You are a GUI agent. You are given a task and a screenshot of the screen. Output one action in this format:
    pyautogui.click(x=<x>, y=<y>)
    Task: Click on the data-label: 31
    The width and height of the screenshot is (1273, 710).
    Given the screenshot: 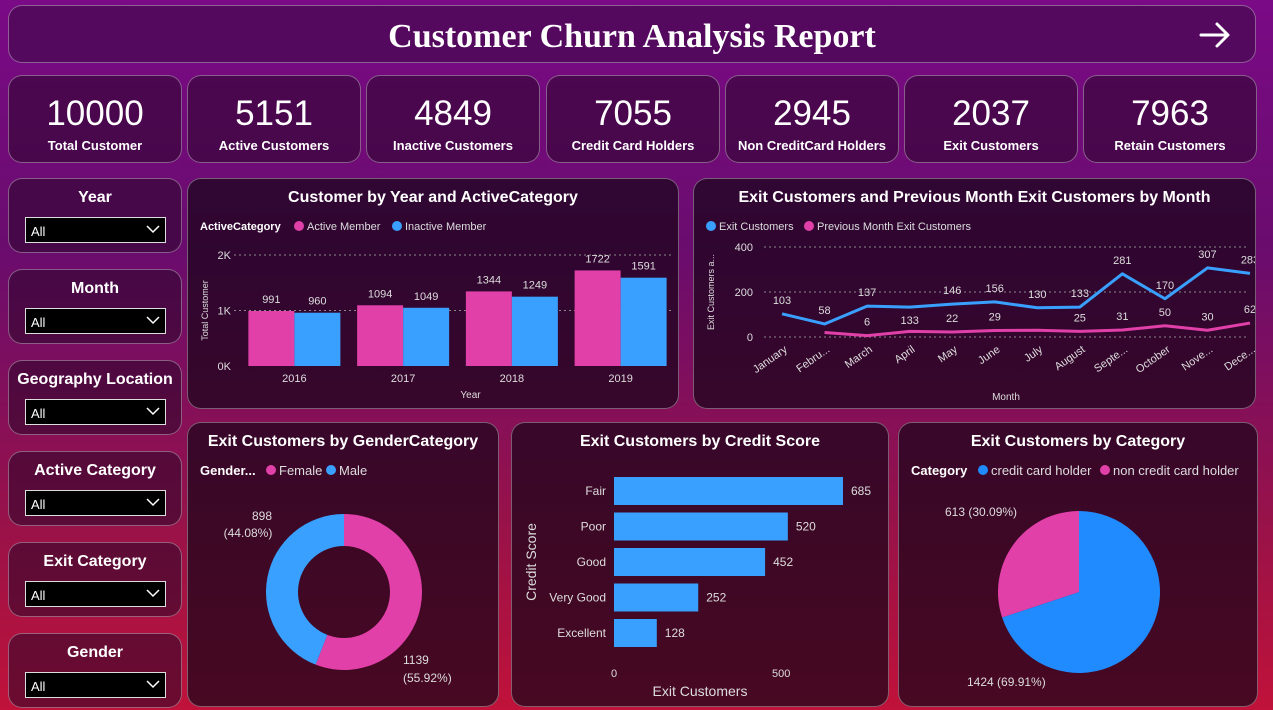 What is the action you would take?
    pyautogui.click(x=1122, y=317)
    